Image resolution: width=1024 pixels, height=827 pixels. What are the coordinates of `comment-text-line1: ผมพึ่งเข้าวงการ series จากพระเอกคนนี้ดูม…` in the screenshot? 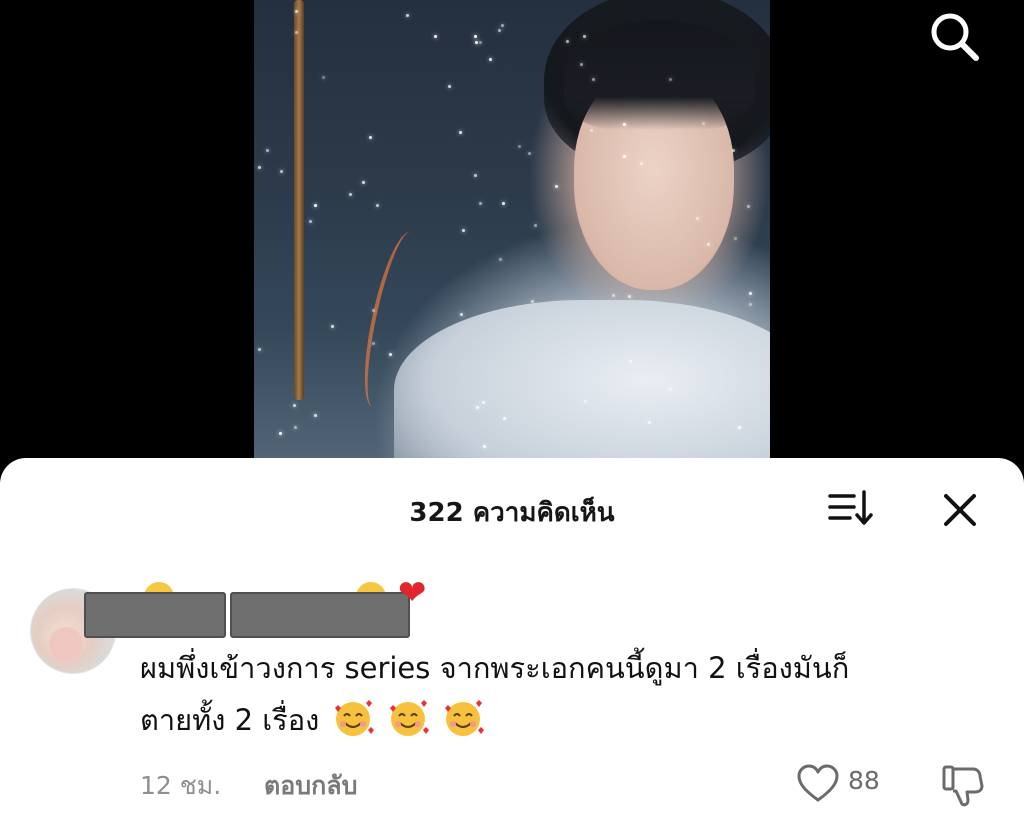 It's located at (495, 668).